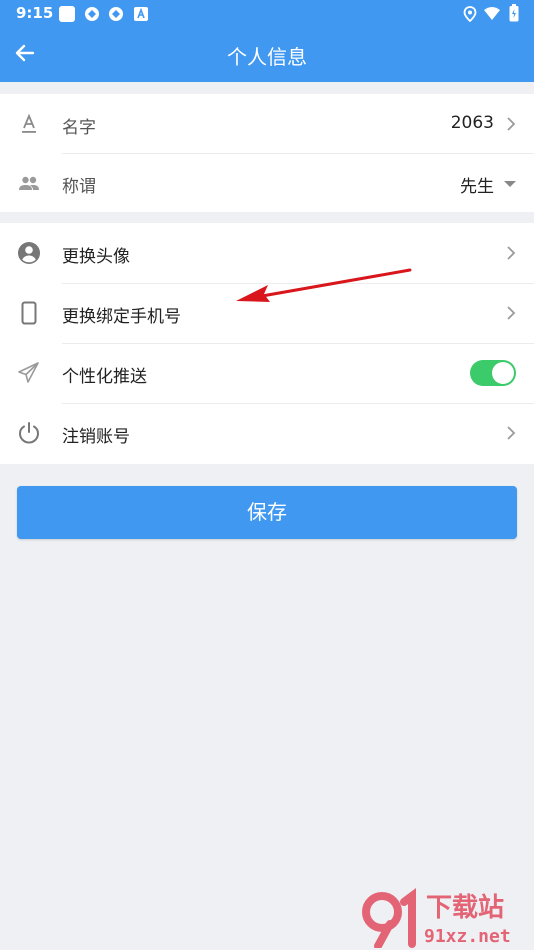 The height and width of the screenshot is (950, 534). Describe the element at coordinates (465, 908) in the screenshot. I see `watermark-title: 下载站` at that location.